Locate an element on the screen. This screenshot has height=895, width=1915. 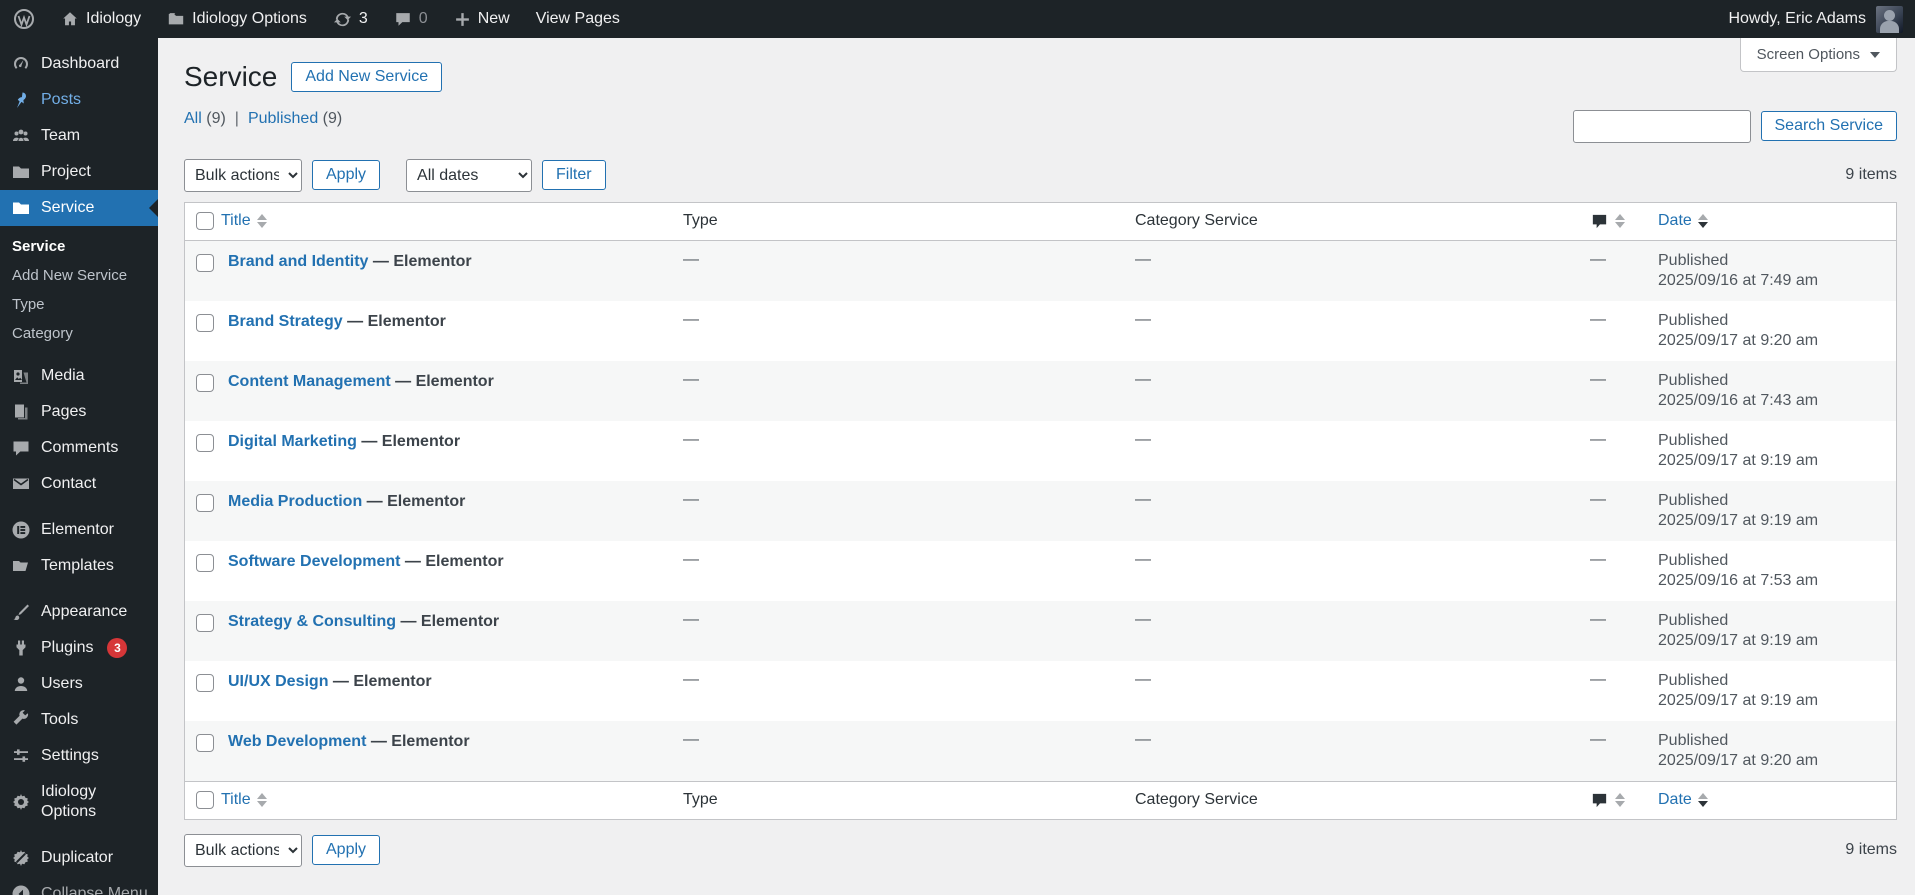
sidebar-item-tools: Tools is located at coordinates (79, 720).